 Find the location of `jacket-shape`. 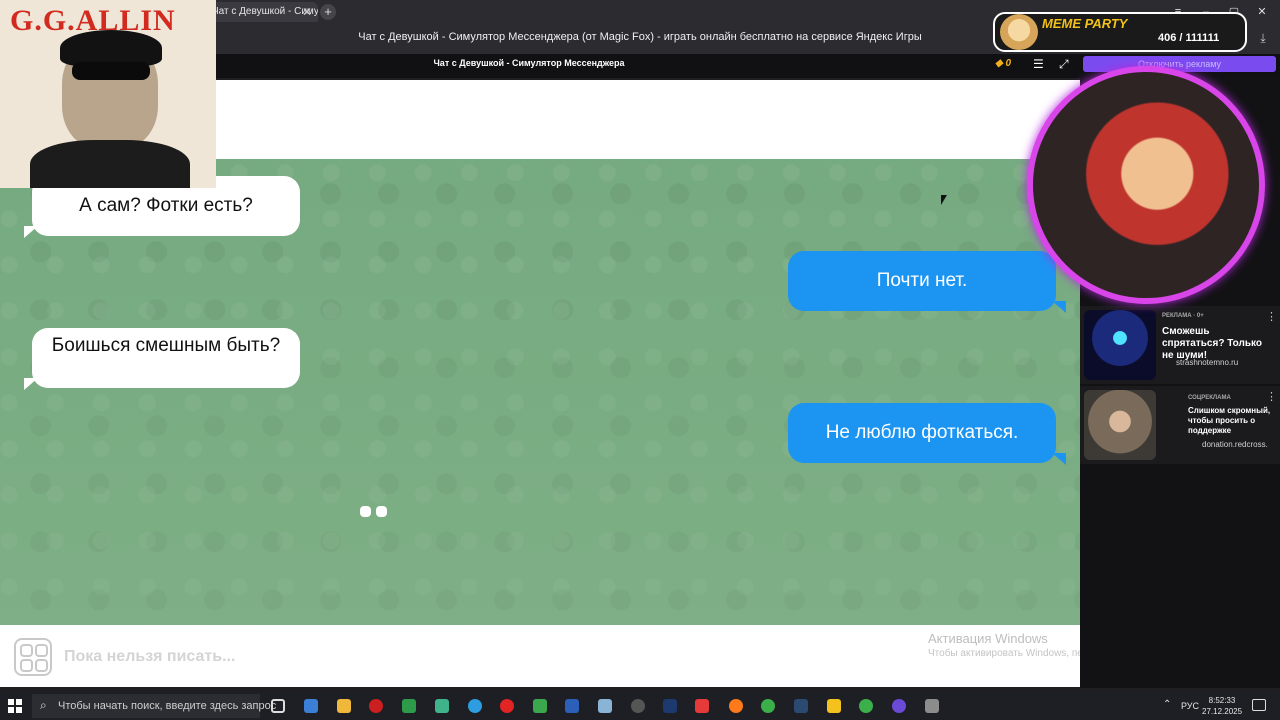

jacket-shape is located at coordinates (110, 164).